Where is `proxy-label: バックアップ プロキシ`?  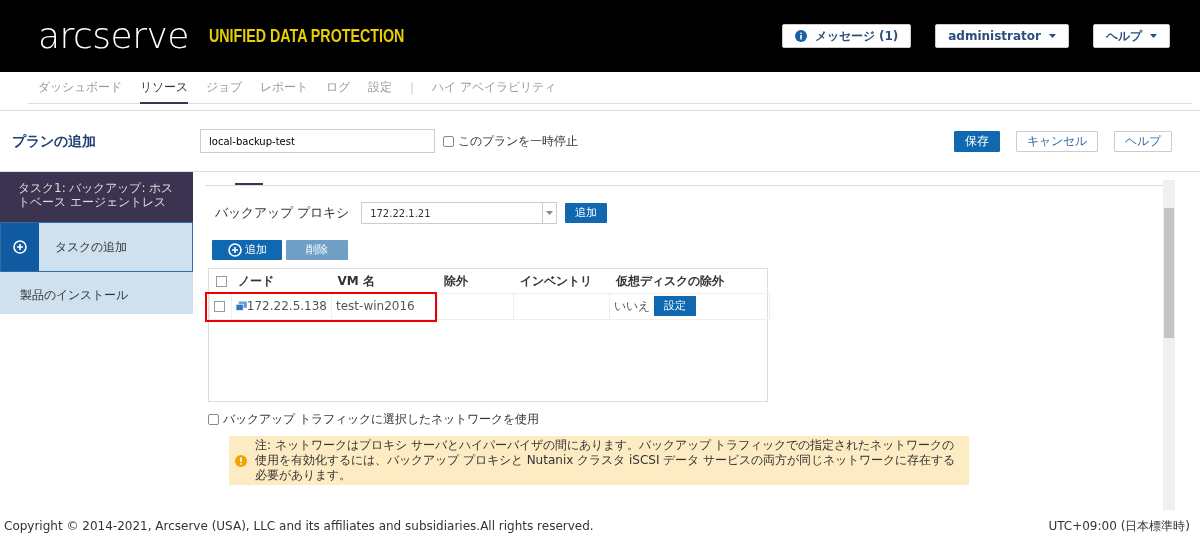
proxy-label: バックアップ プロキシ is located at coordinates (282, 213).